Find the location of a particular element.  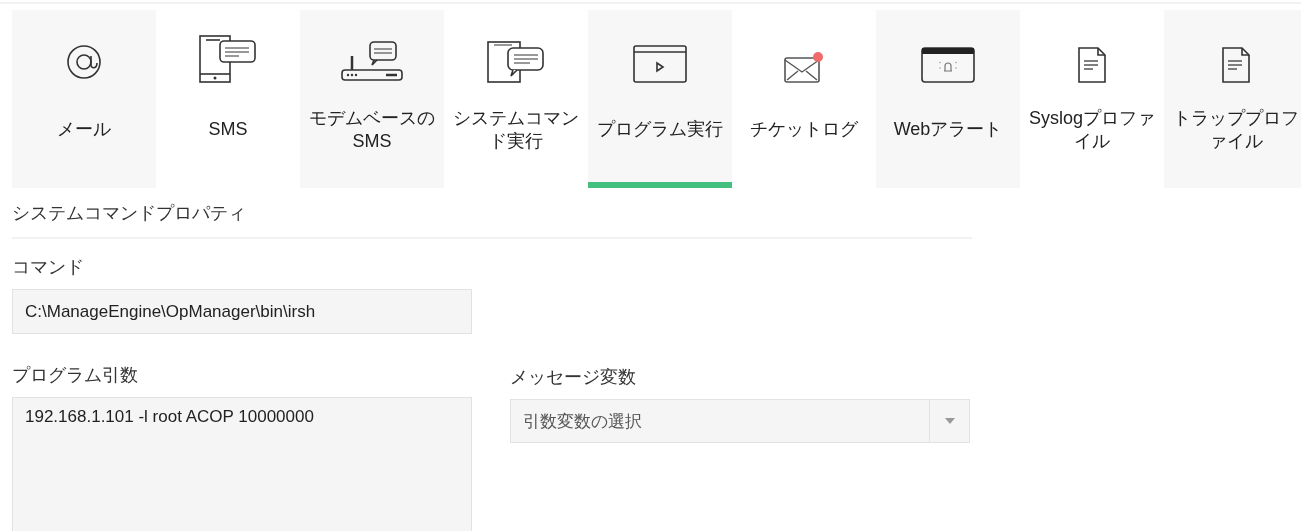

channel-tab: メール is located at coordinates (84, 99).